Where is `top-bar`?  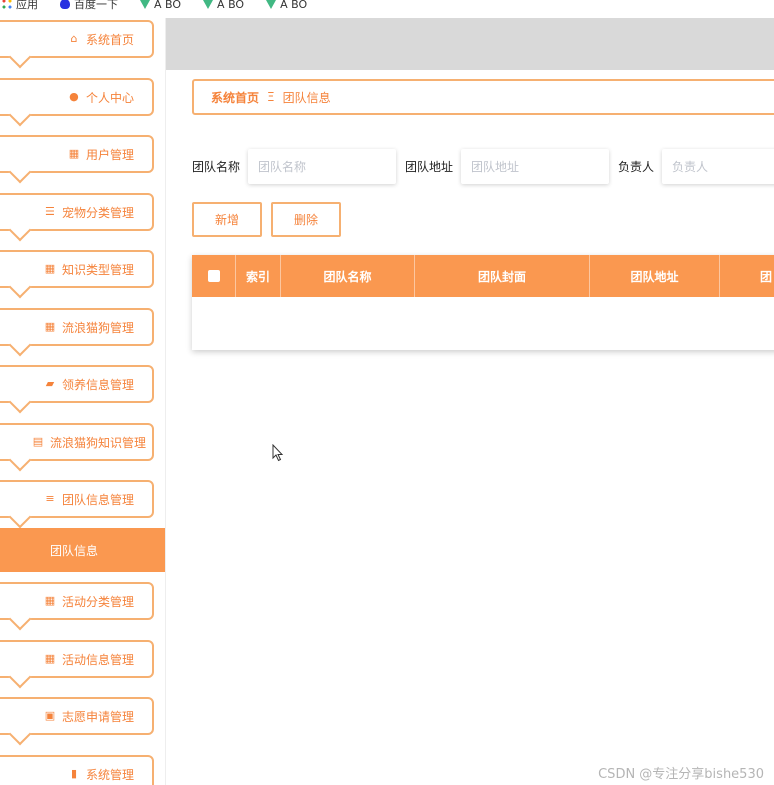 top-bar is located at coordinates (470, 44).